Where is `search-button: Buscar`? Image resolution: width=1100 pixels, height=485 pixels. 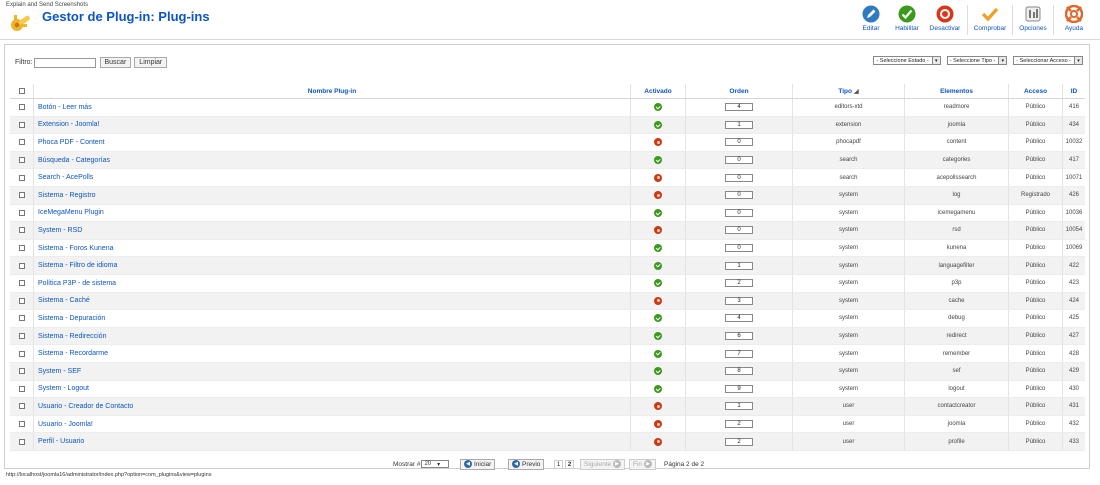
search-button: Buscar is located at coordinates (115, 62).